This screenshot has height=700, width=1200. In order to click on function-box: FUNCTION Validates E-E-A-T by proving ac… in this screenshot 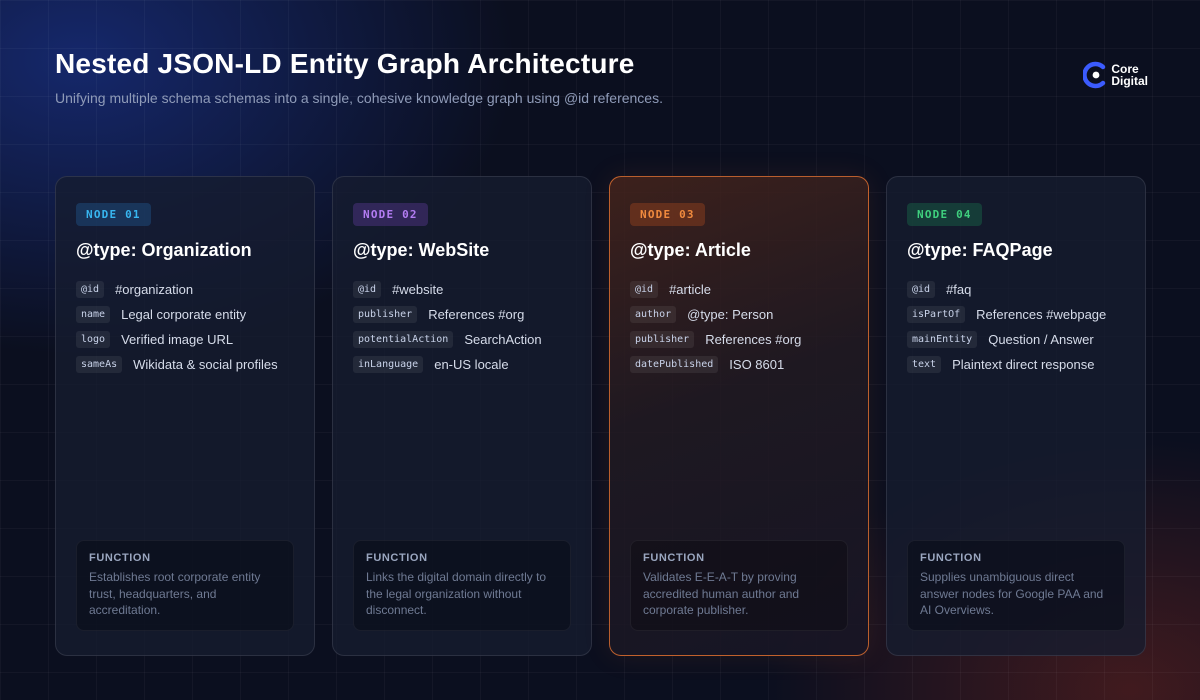, I will do `click(739, 585)`.